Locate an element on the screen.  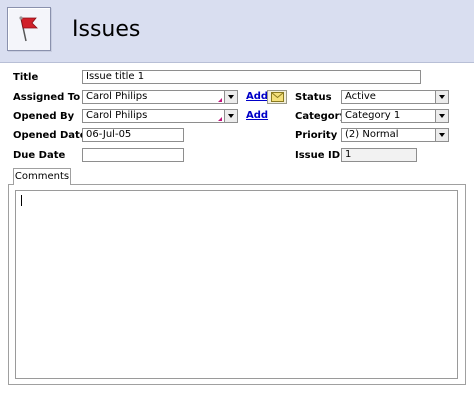
issue-id-field: 1 is located at coordinates (379, 155).